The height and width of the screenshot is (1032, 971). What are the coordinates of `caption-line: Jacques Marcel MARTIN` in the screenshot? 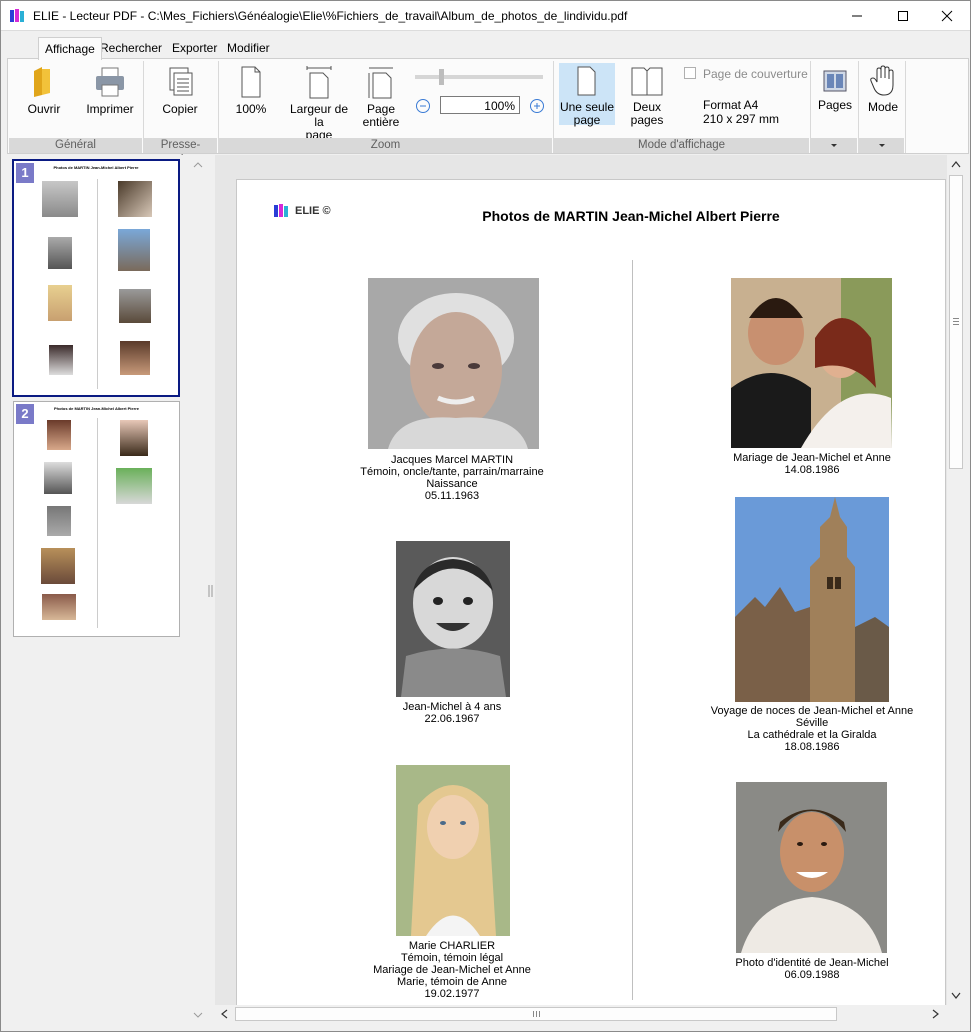 It's located at (452, 460).